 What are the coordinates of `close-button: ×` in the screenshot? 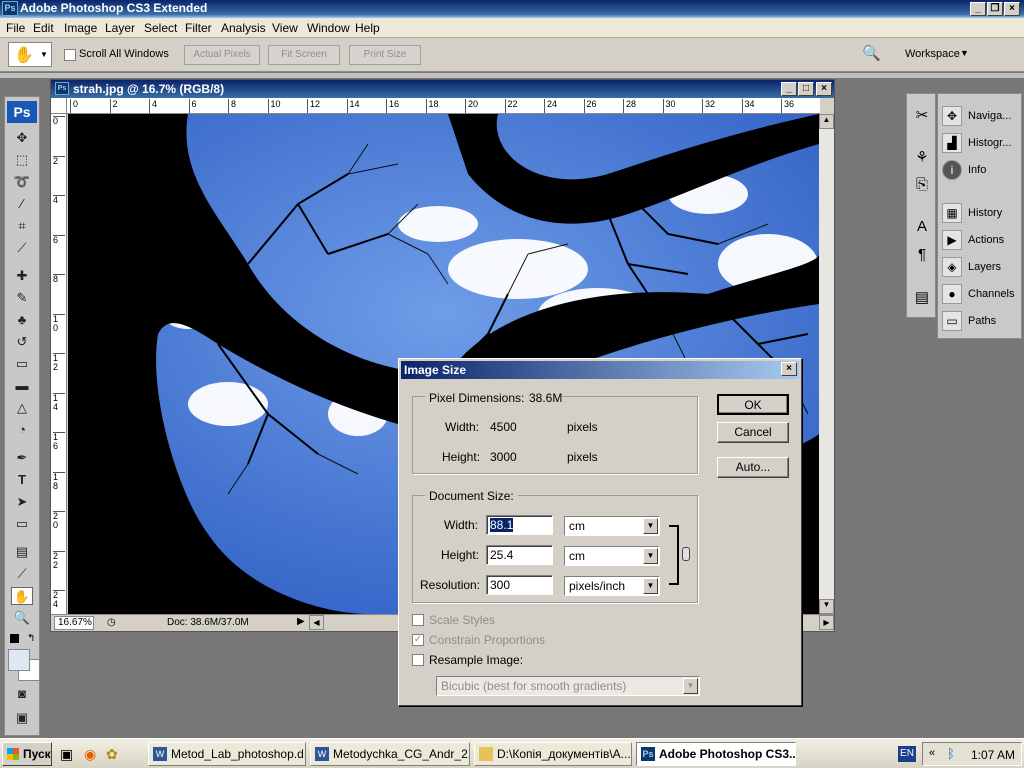 It's located at (1012, 9).